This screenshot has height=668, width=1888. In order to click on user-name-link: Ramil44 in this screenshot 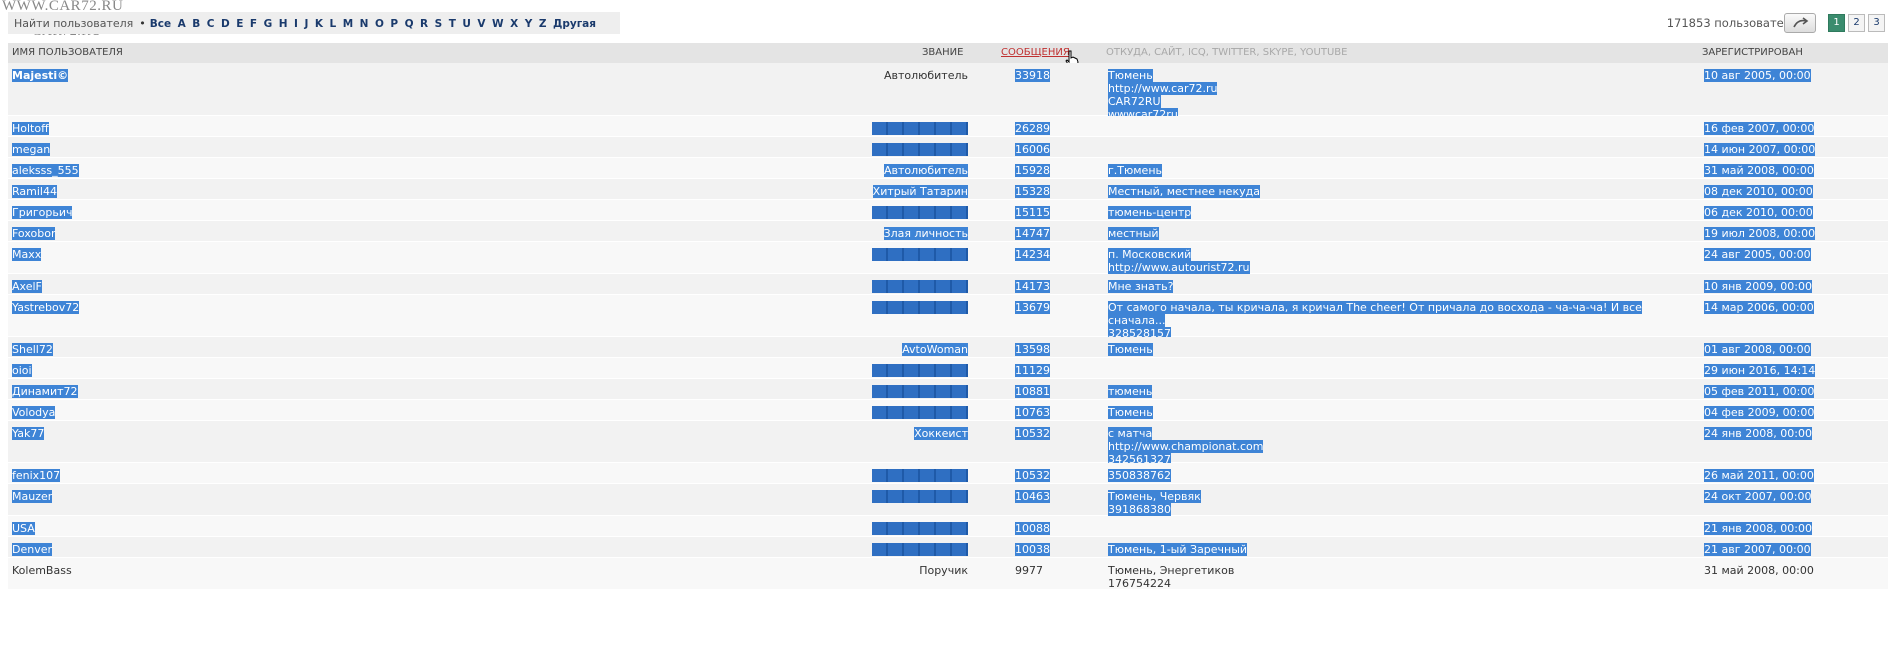, I will do `click(34, 191)`.